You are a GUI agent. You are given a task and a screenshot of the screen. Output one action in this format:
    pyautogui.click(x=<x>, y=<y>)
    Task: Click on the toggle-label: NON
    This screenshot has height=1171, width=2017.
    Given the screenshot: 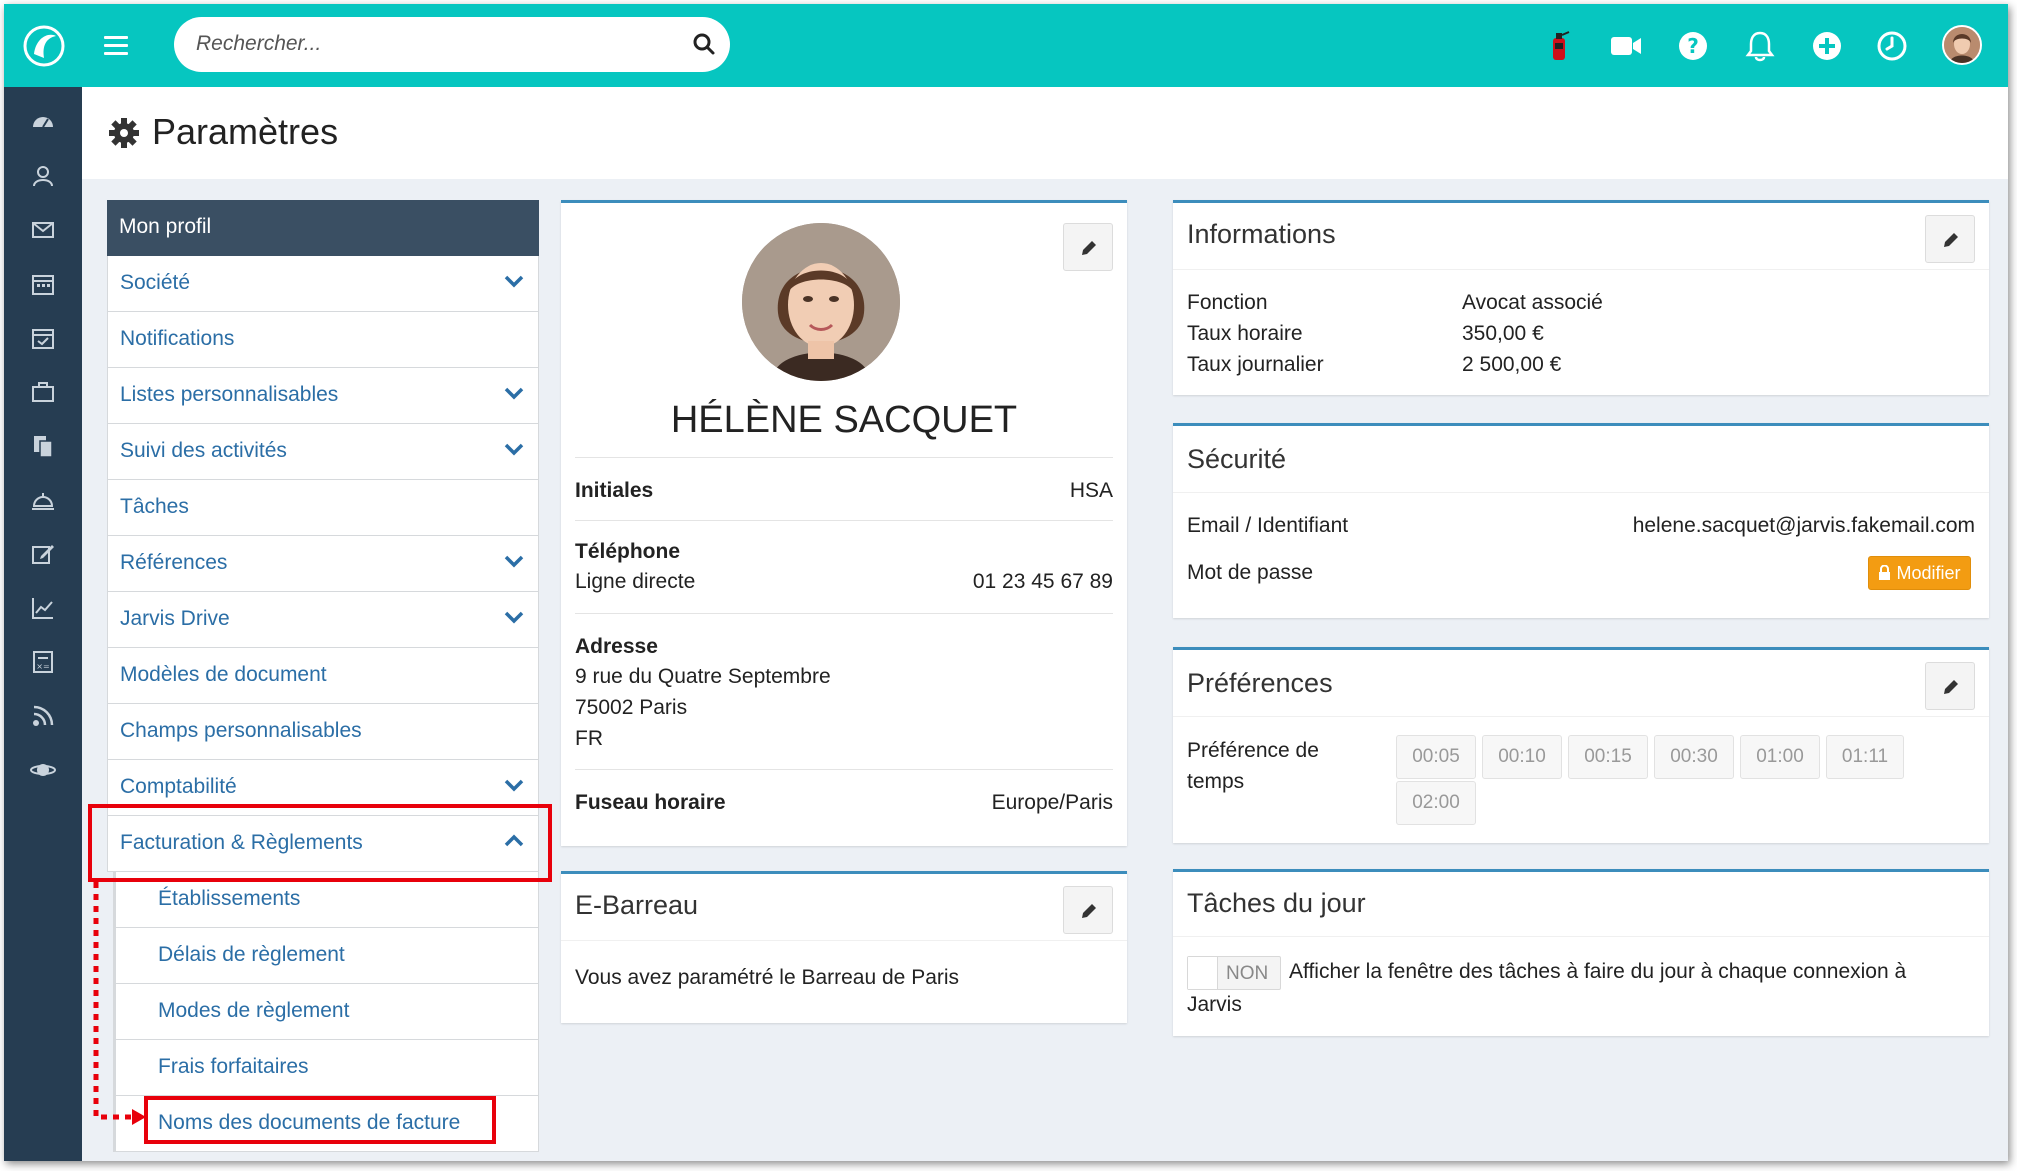 What is the action you would take?
    pyautogui.click(x=1247, y=973)
    